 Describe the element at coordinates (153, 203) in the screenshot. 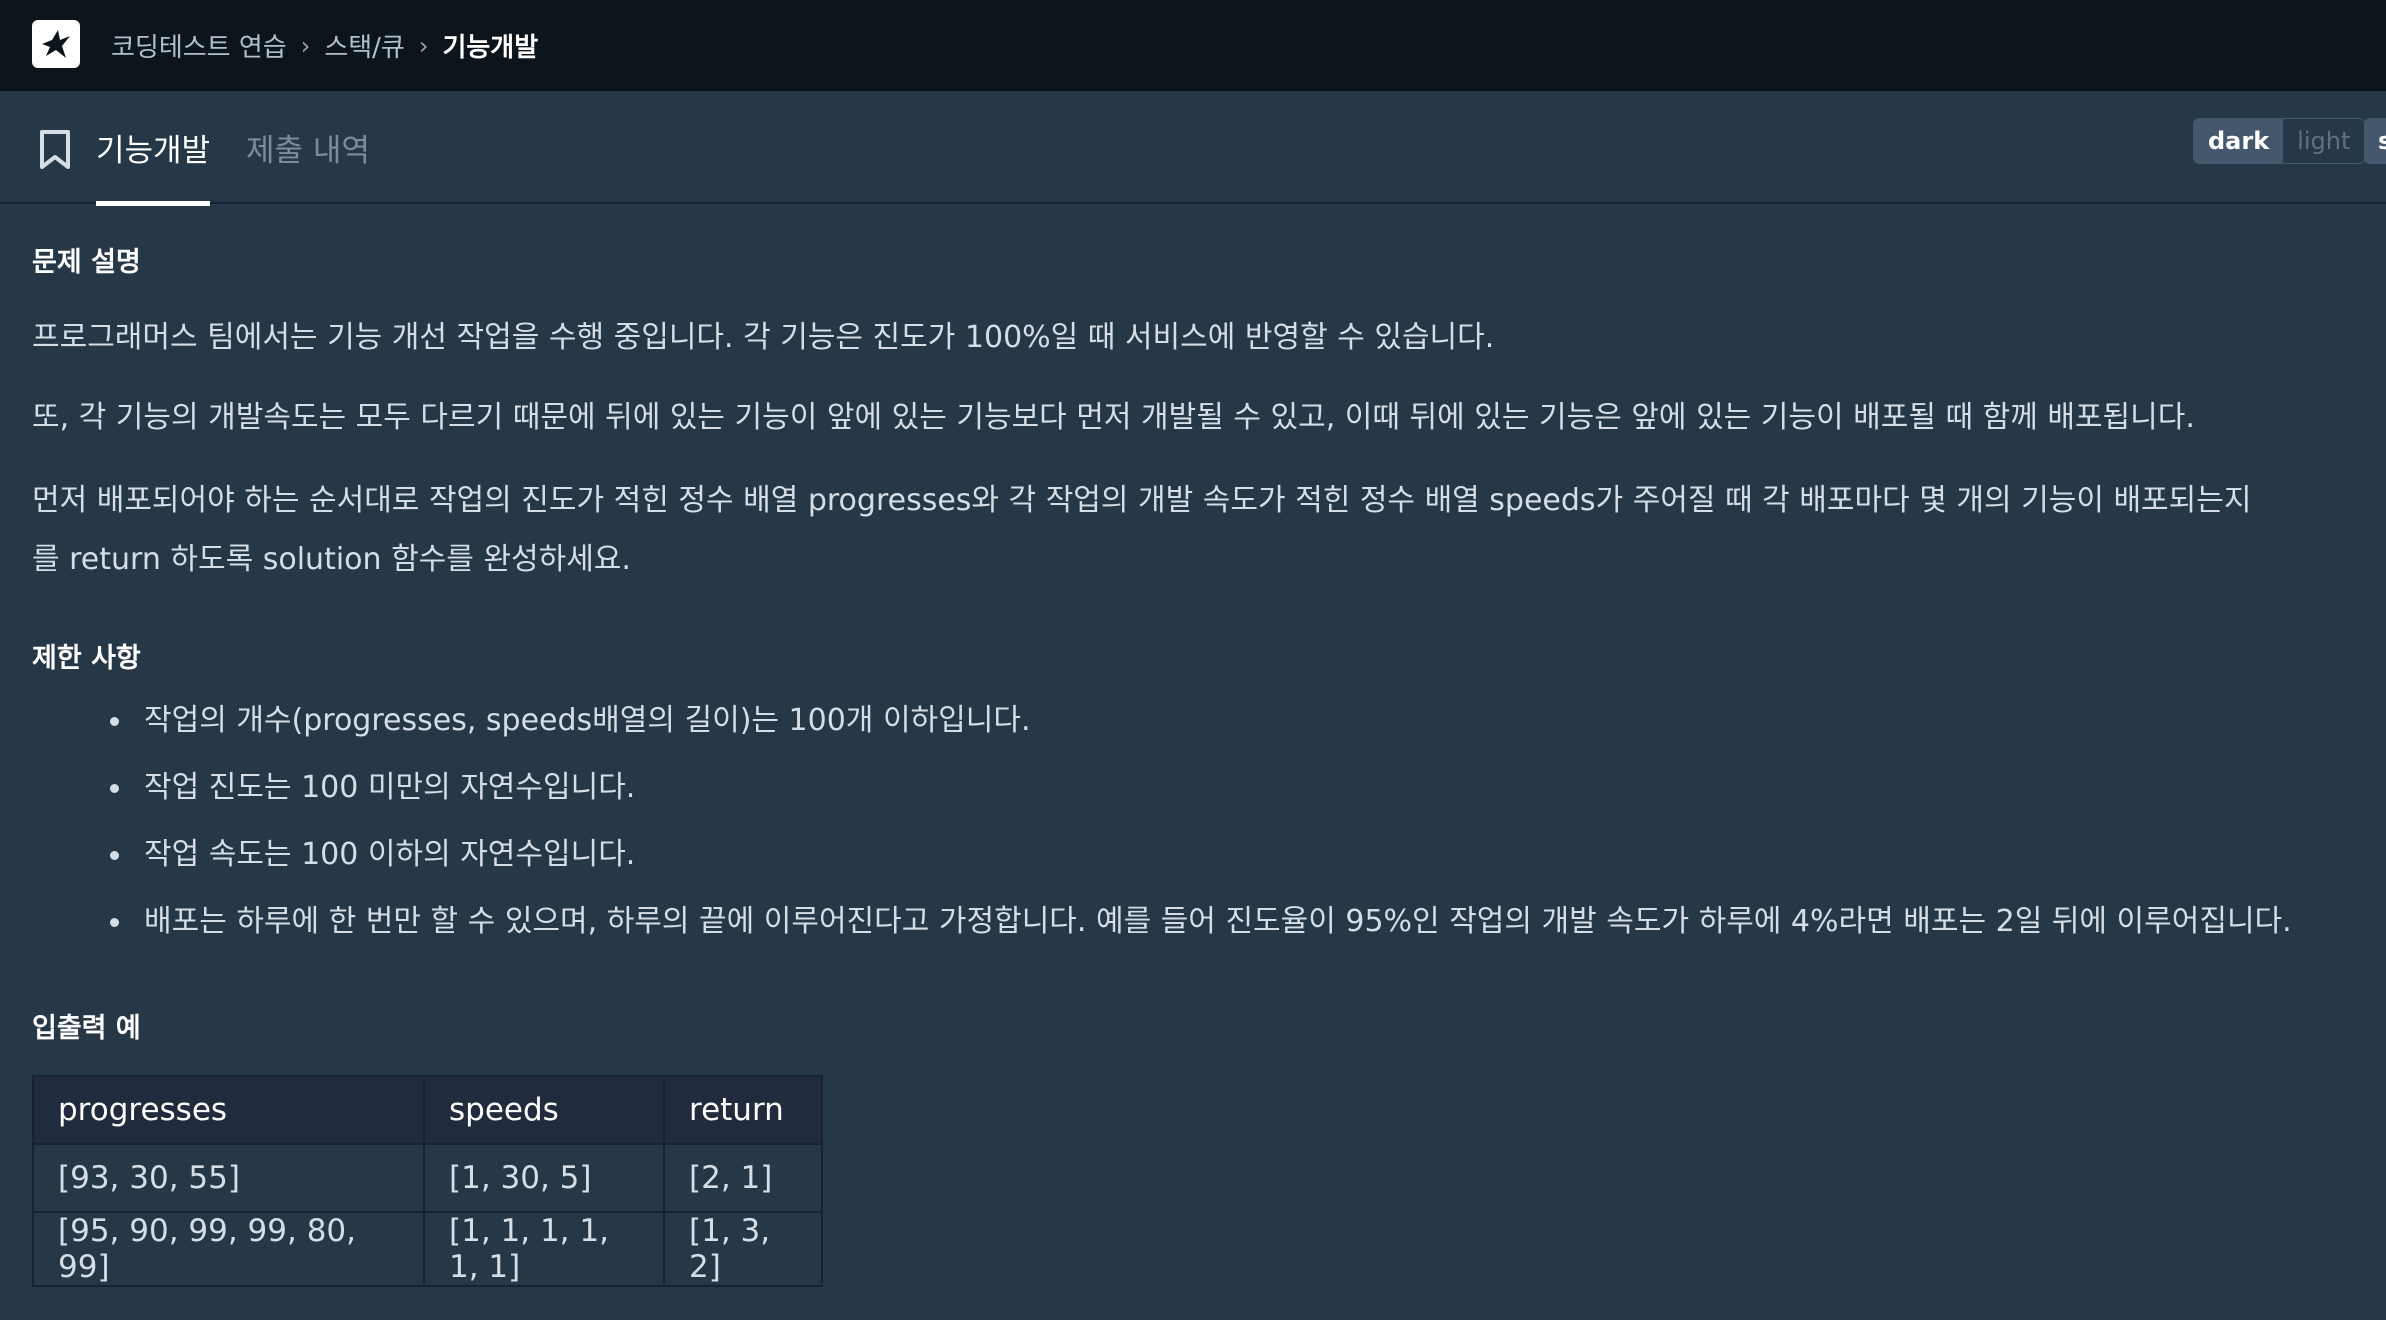

I see `active-tab-indicator` at that location.